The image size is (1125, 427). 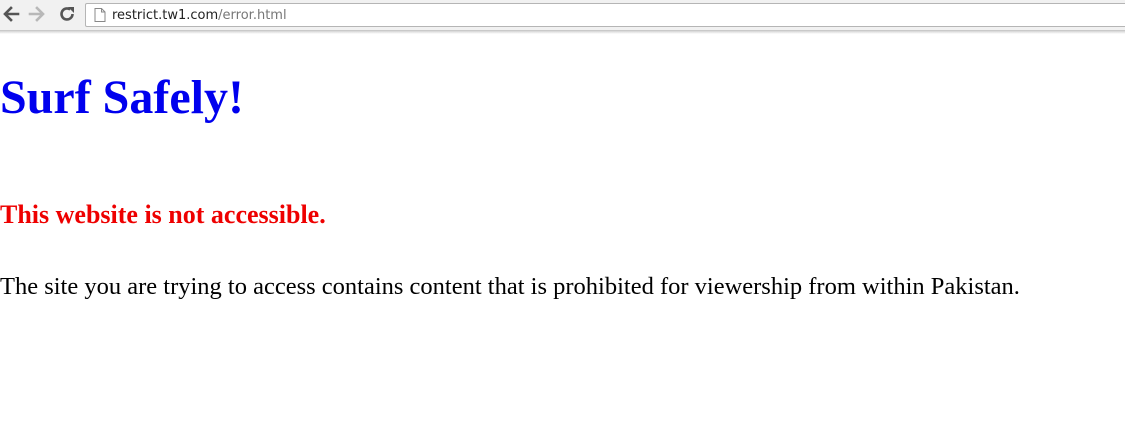 I want to click on browser-toolbar: restrict.tw1.com/error.html, so click(x=562, y=15).